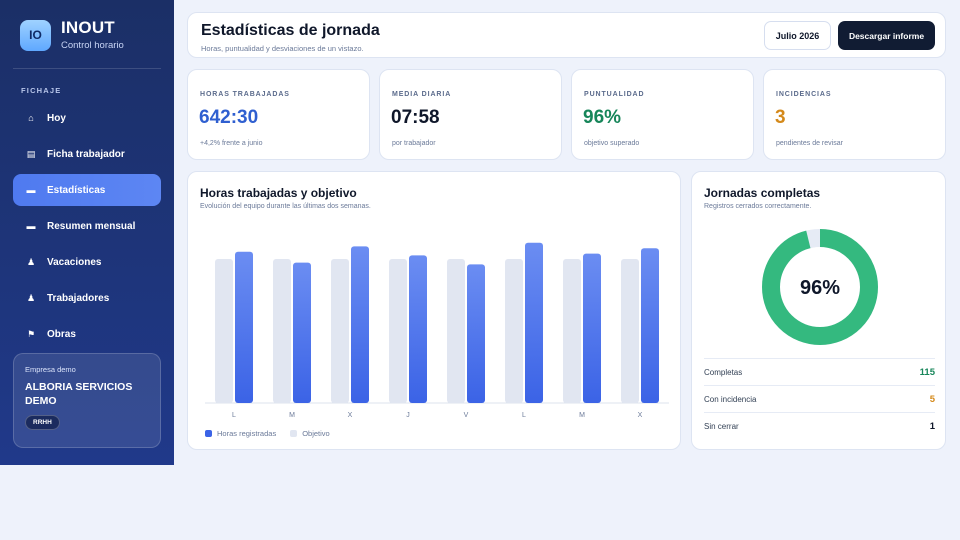 This screenshot has height=540, width=960. What do you see at coordinates (316, 433) in the screenshot?
I see `legend-label: Objetivo` at bounding box center [316, 433].